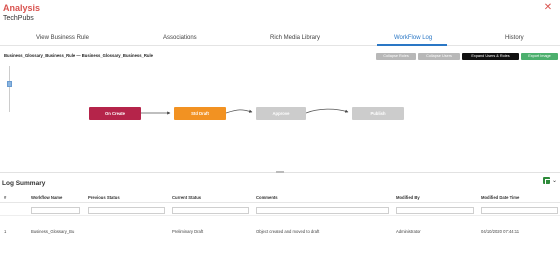 The width and height of the screenshot is (560, 254). Describe the element at coordinates (548, 8) in the screenshot. I see `close-icon: ✕` at that location.